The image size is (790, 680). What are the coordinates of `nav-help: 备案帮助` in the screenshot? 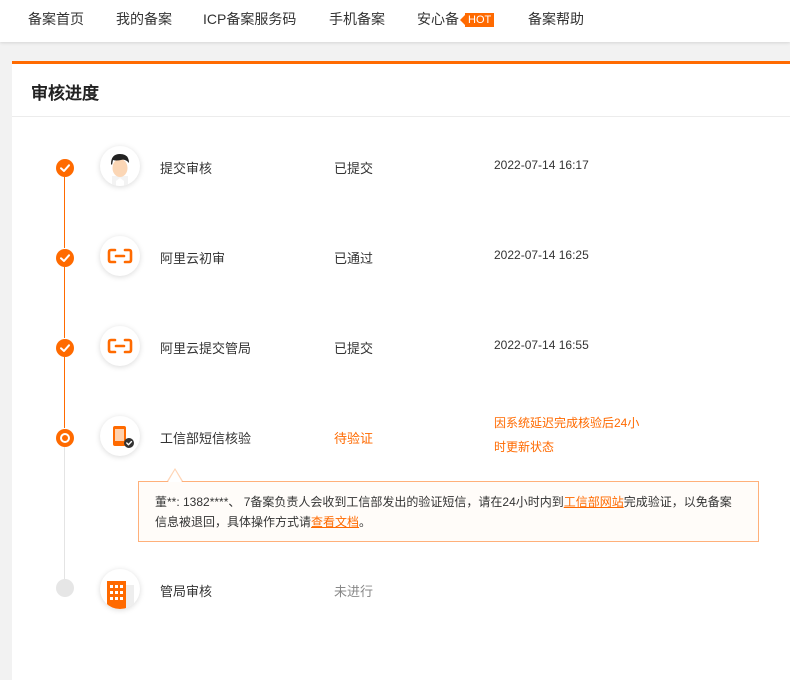 It's located at (556, 19).